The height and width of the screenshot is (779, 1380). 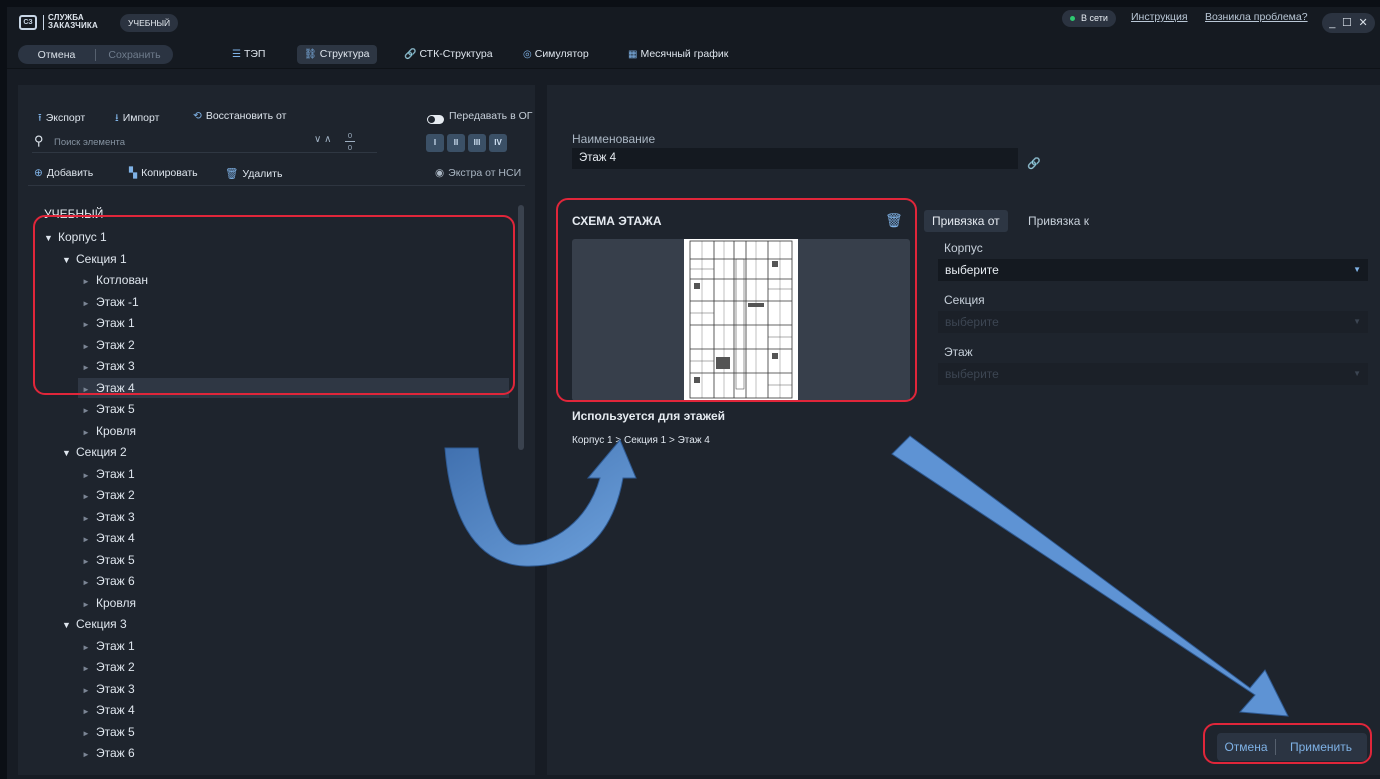 I want to click on export-button: ⭱ Экспорт, so click(x=61, y=119).